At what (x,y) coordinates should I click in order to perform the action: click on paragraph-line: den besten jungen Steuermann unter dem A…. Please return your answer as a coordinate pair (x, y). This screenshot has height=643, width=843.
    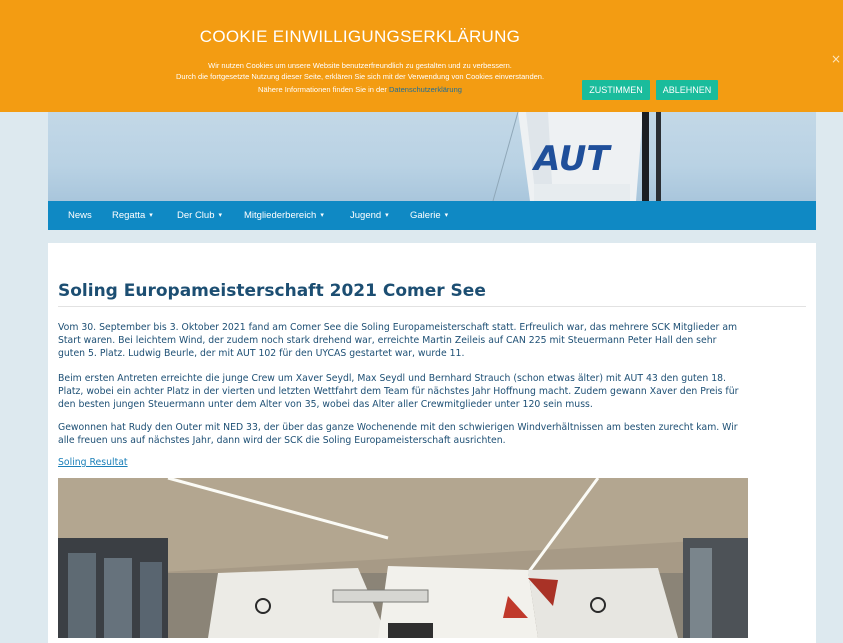
    Looking at the image, I should click on (325, 404).